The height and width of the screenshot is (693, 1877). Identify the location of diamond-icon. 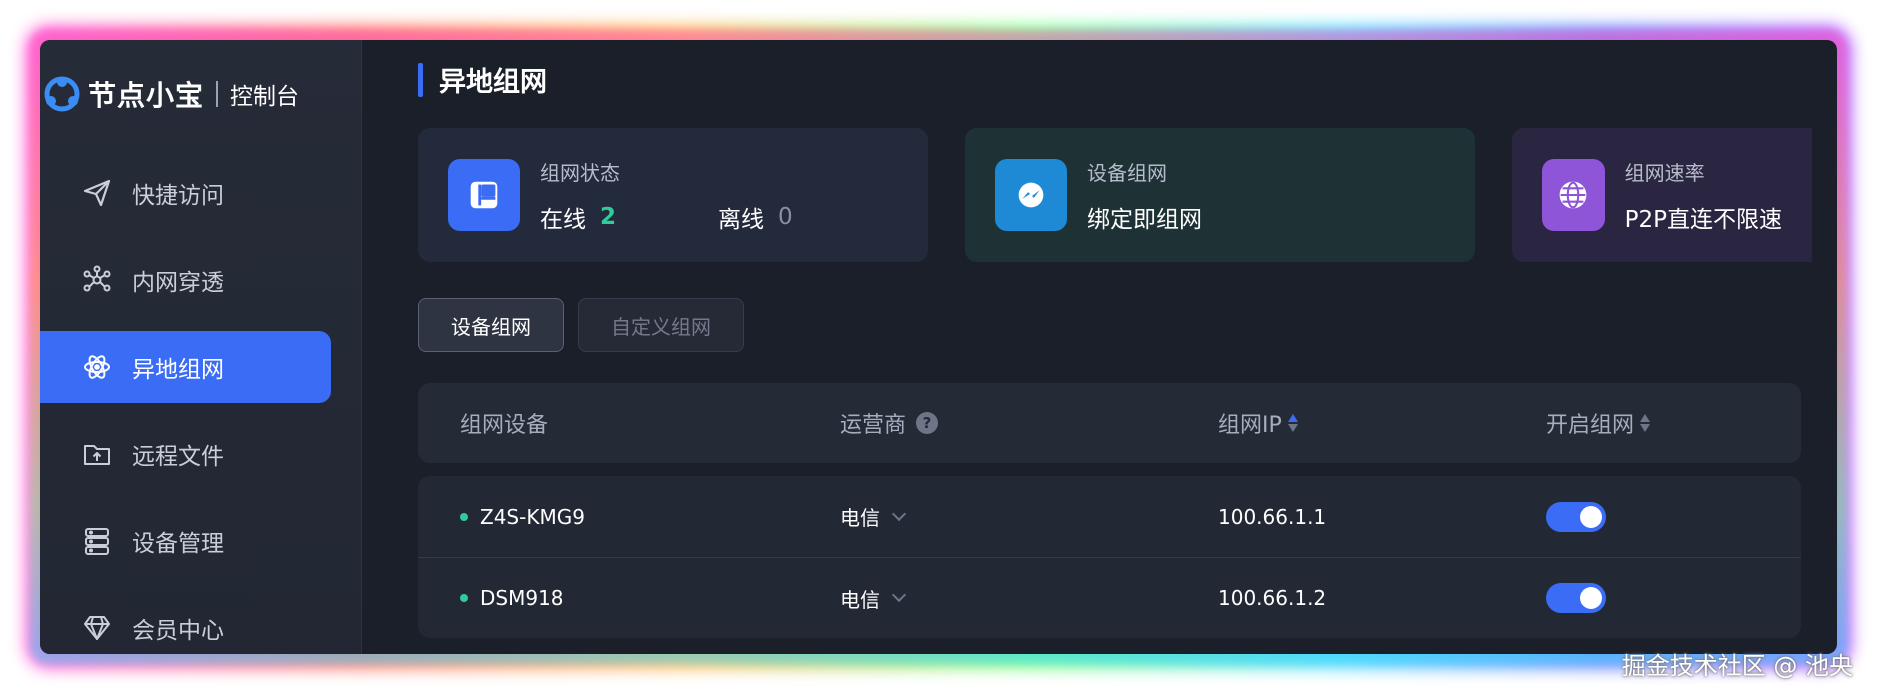
(97, 628).